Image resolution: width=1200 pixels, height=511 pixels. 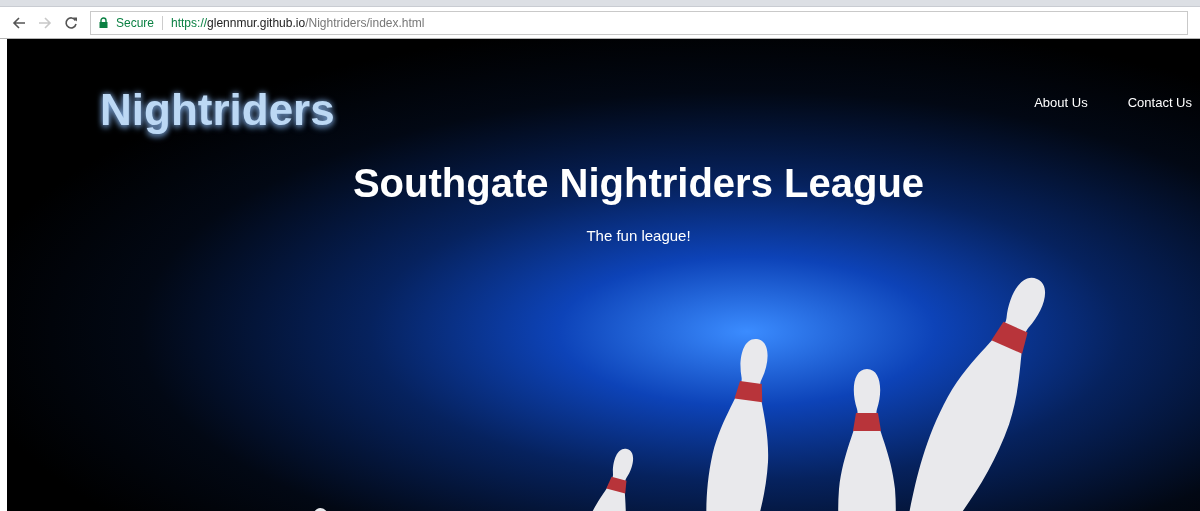 What do you see at coordinates (1061, 103) in the screenshot?
I see `nav-link: About Us` at bounding box center [1061, 103].